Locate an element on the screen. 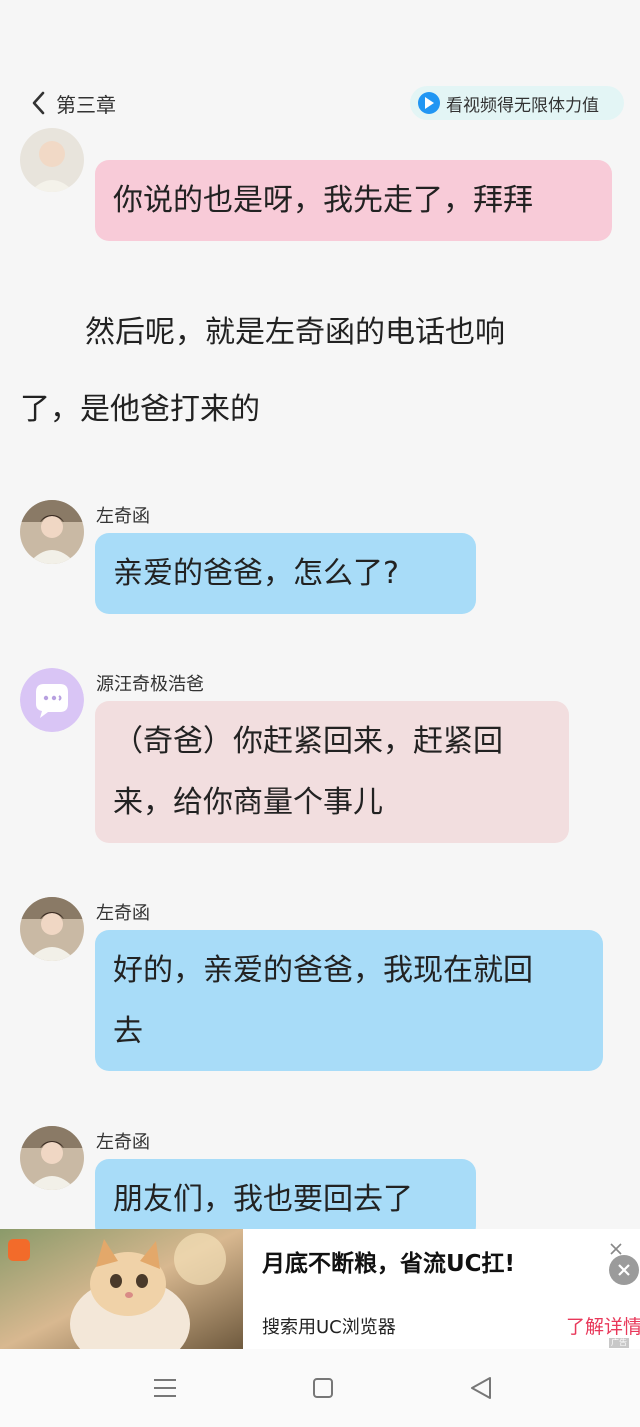  message-line: （奇爸）你赶紧回来，赶紧回 is located at coordinates (308, 741).